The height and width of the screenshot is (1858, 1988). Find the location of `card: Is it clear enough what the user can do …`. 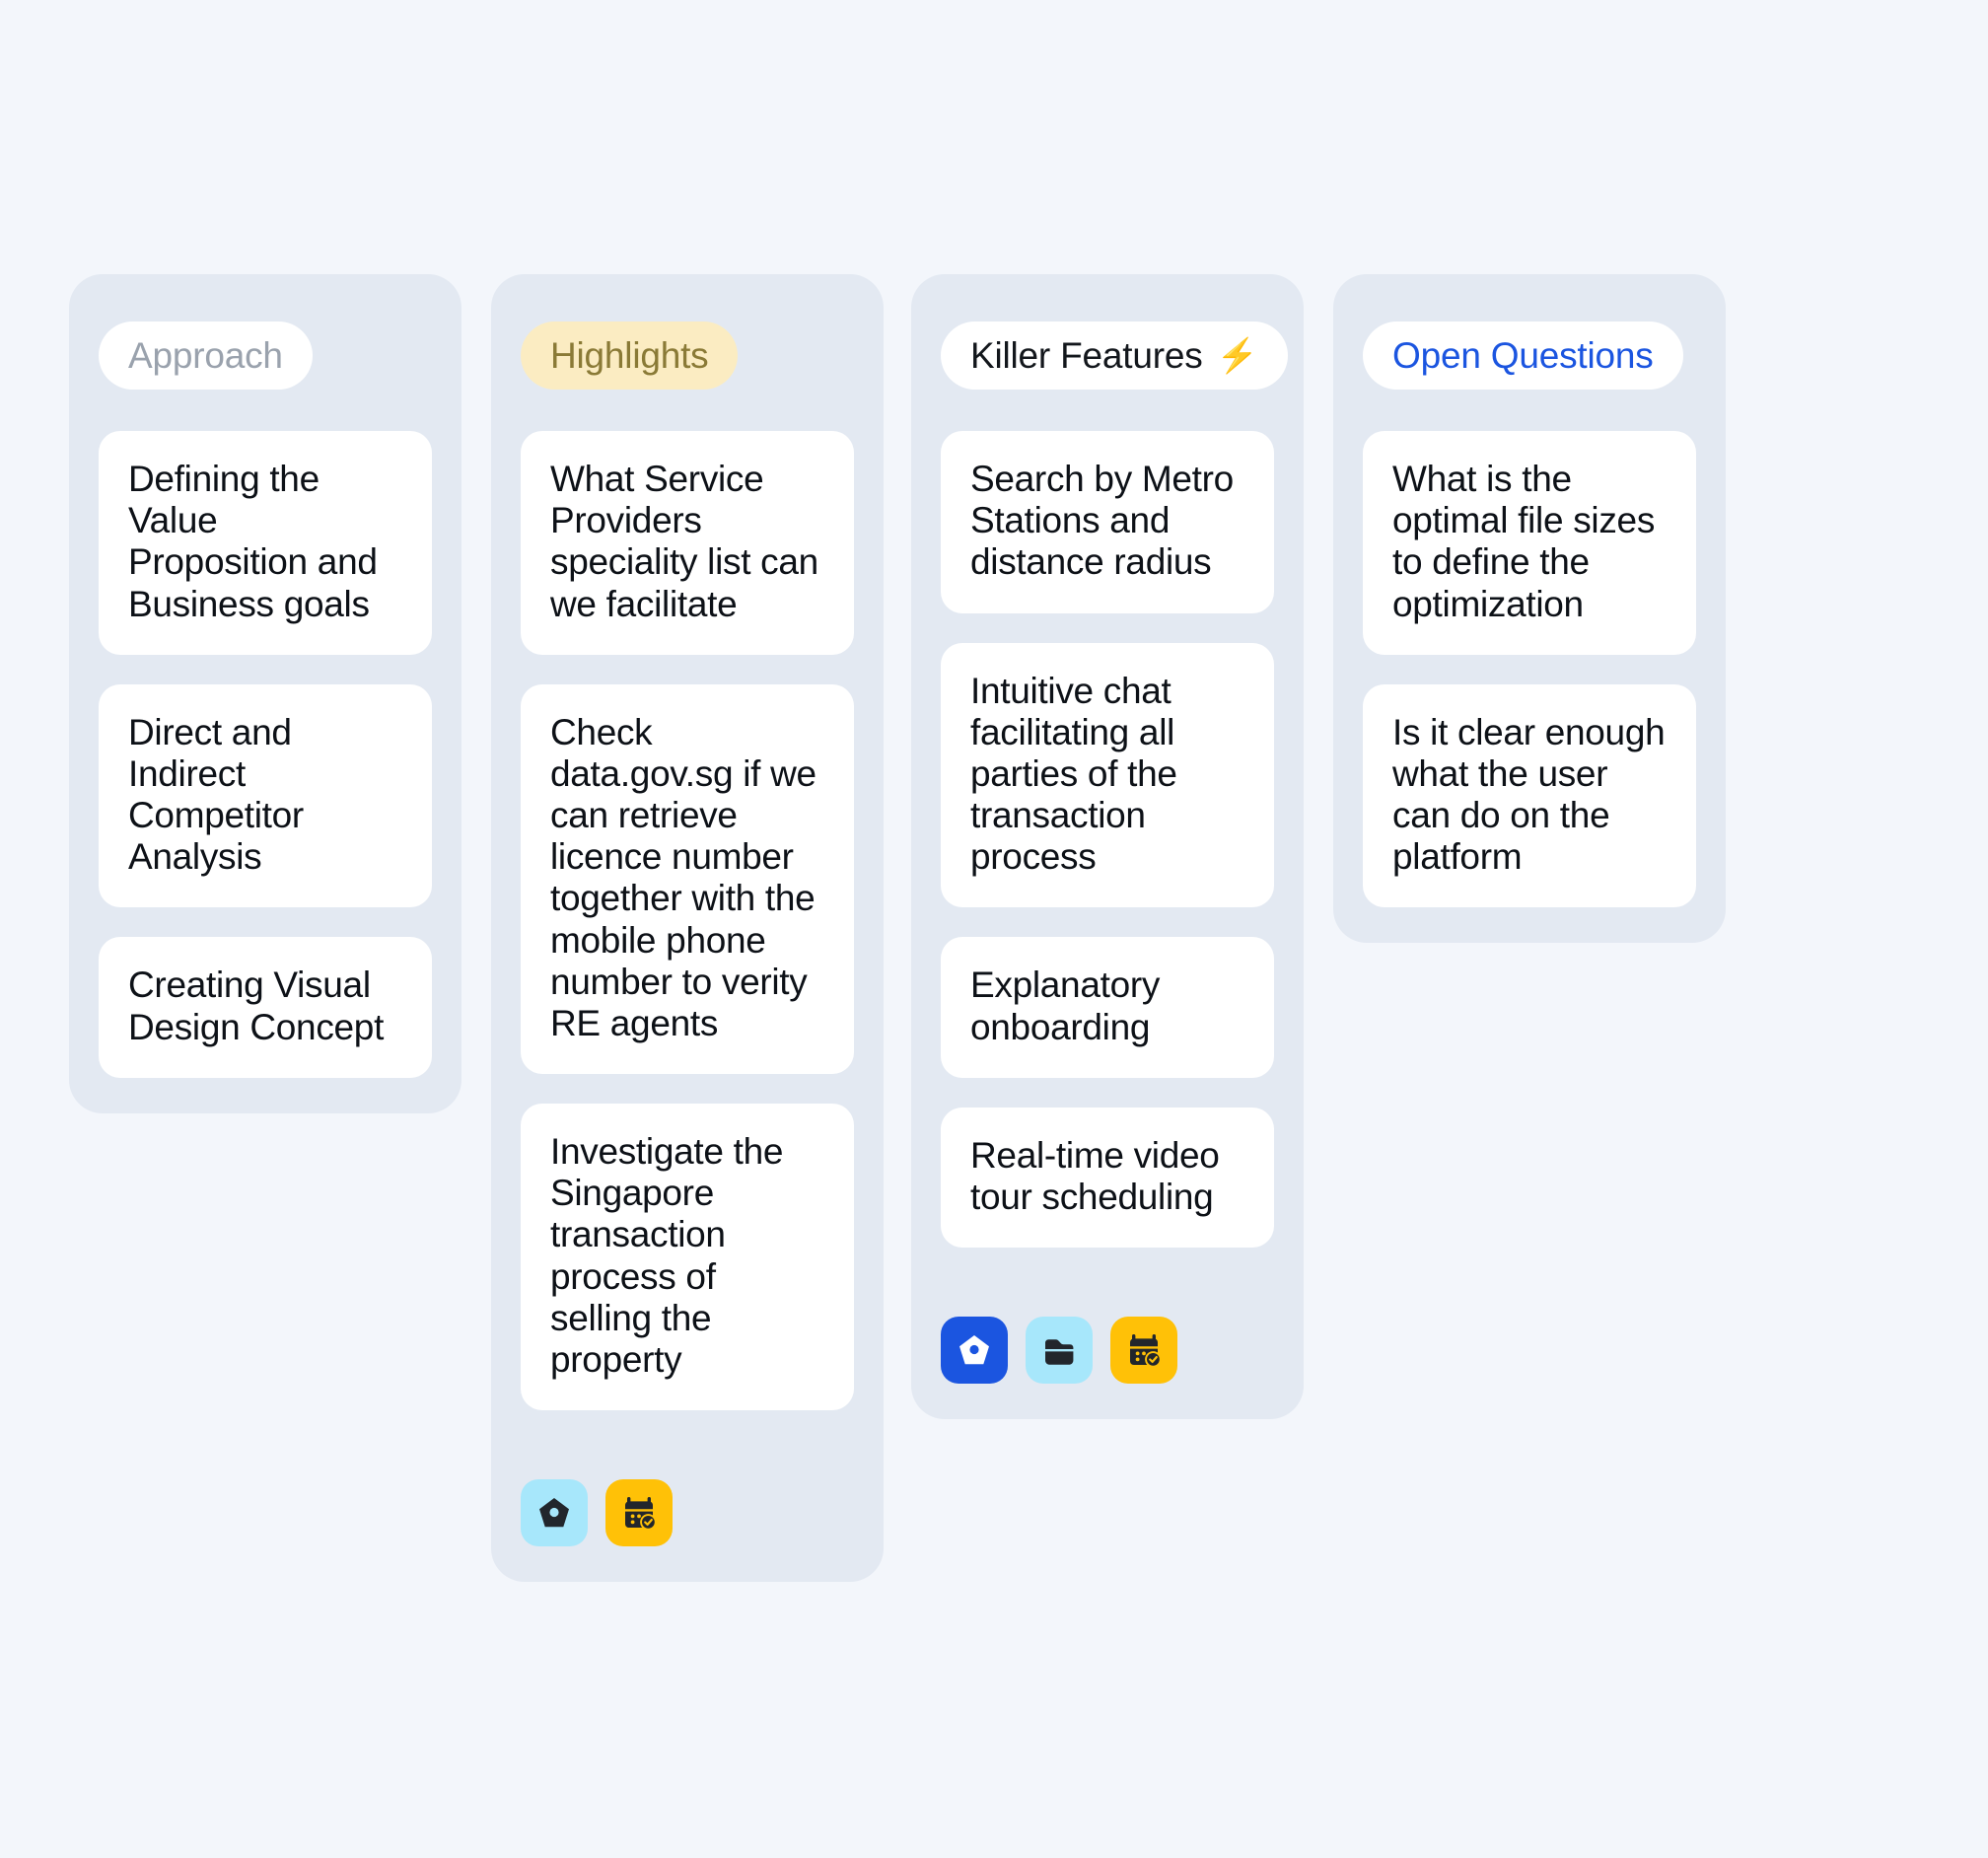

card: Is it clear enough what the user can do … is located at coordinates (1529, 796).